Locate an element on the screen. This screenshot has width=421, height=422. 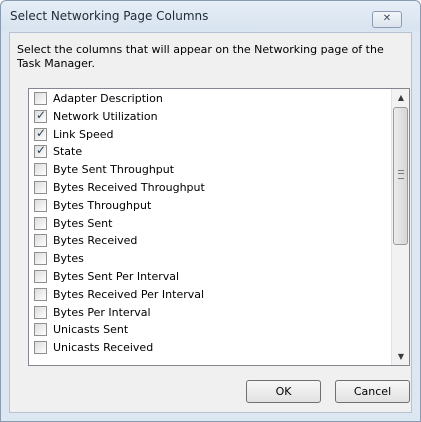
column-option: Bytes Throughput is located at coordinates (209, 205).